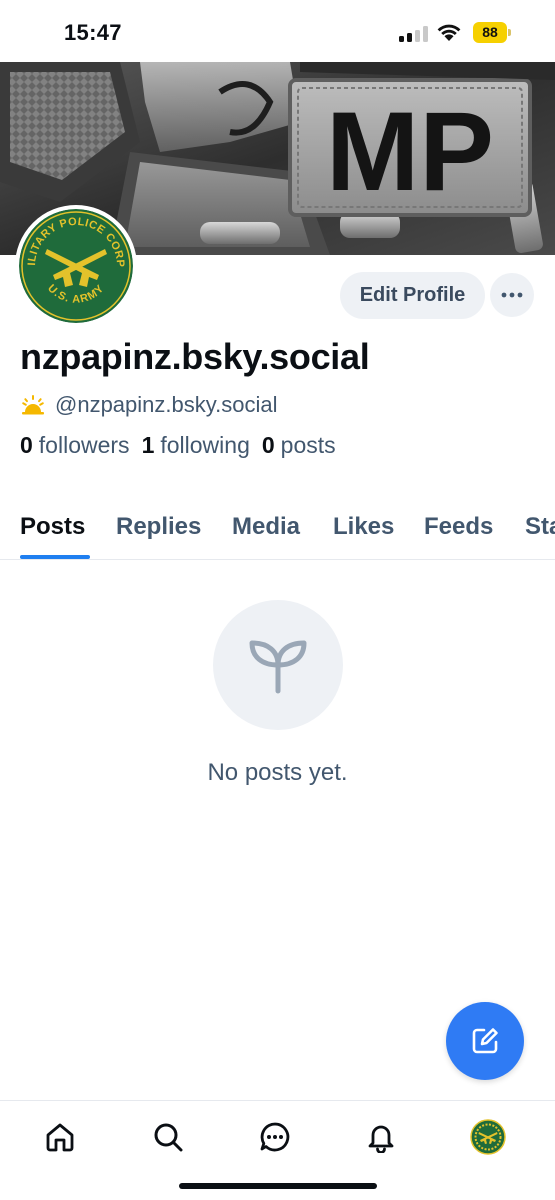 The width and height of the screenshot is (555, 1200). Describe the element at coordinates (158, 527) in the screenshot. I see `tab-replies: Replies` at that location.